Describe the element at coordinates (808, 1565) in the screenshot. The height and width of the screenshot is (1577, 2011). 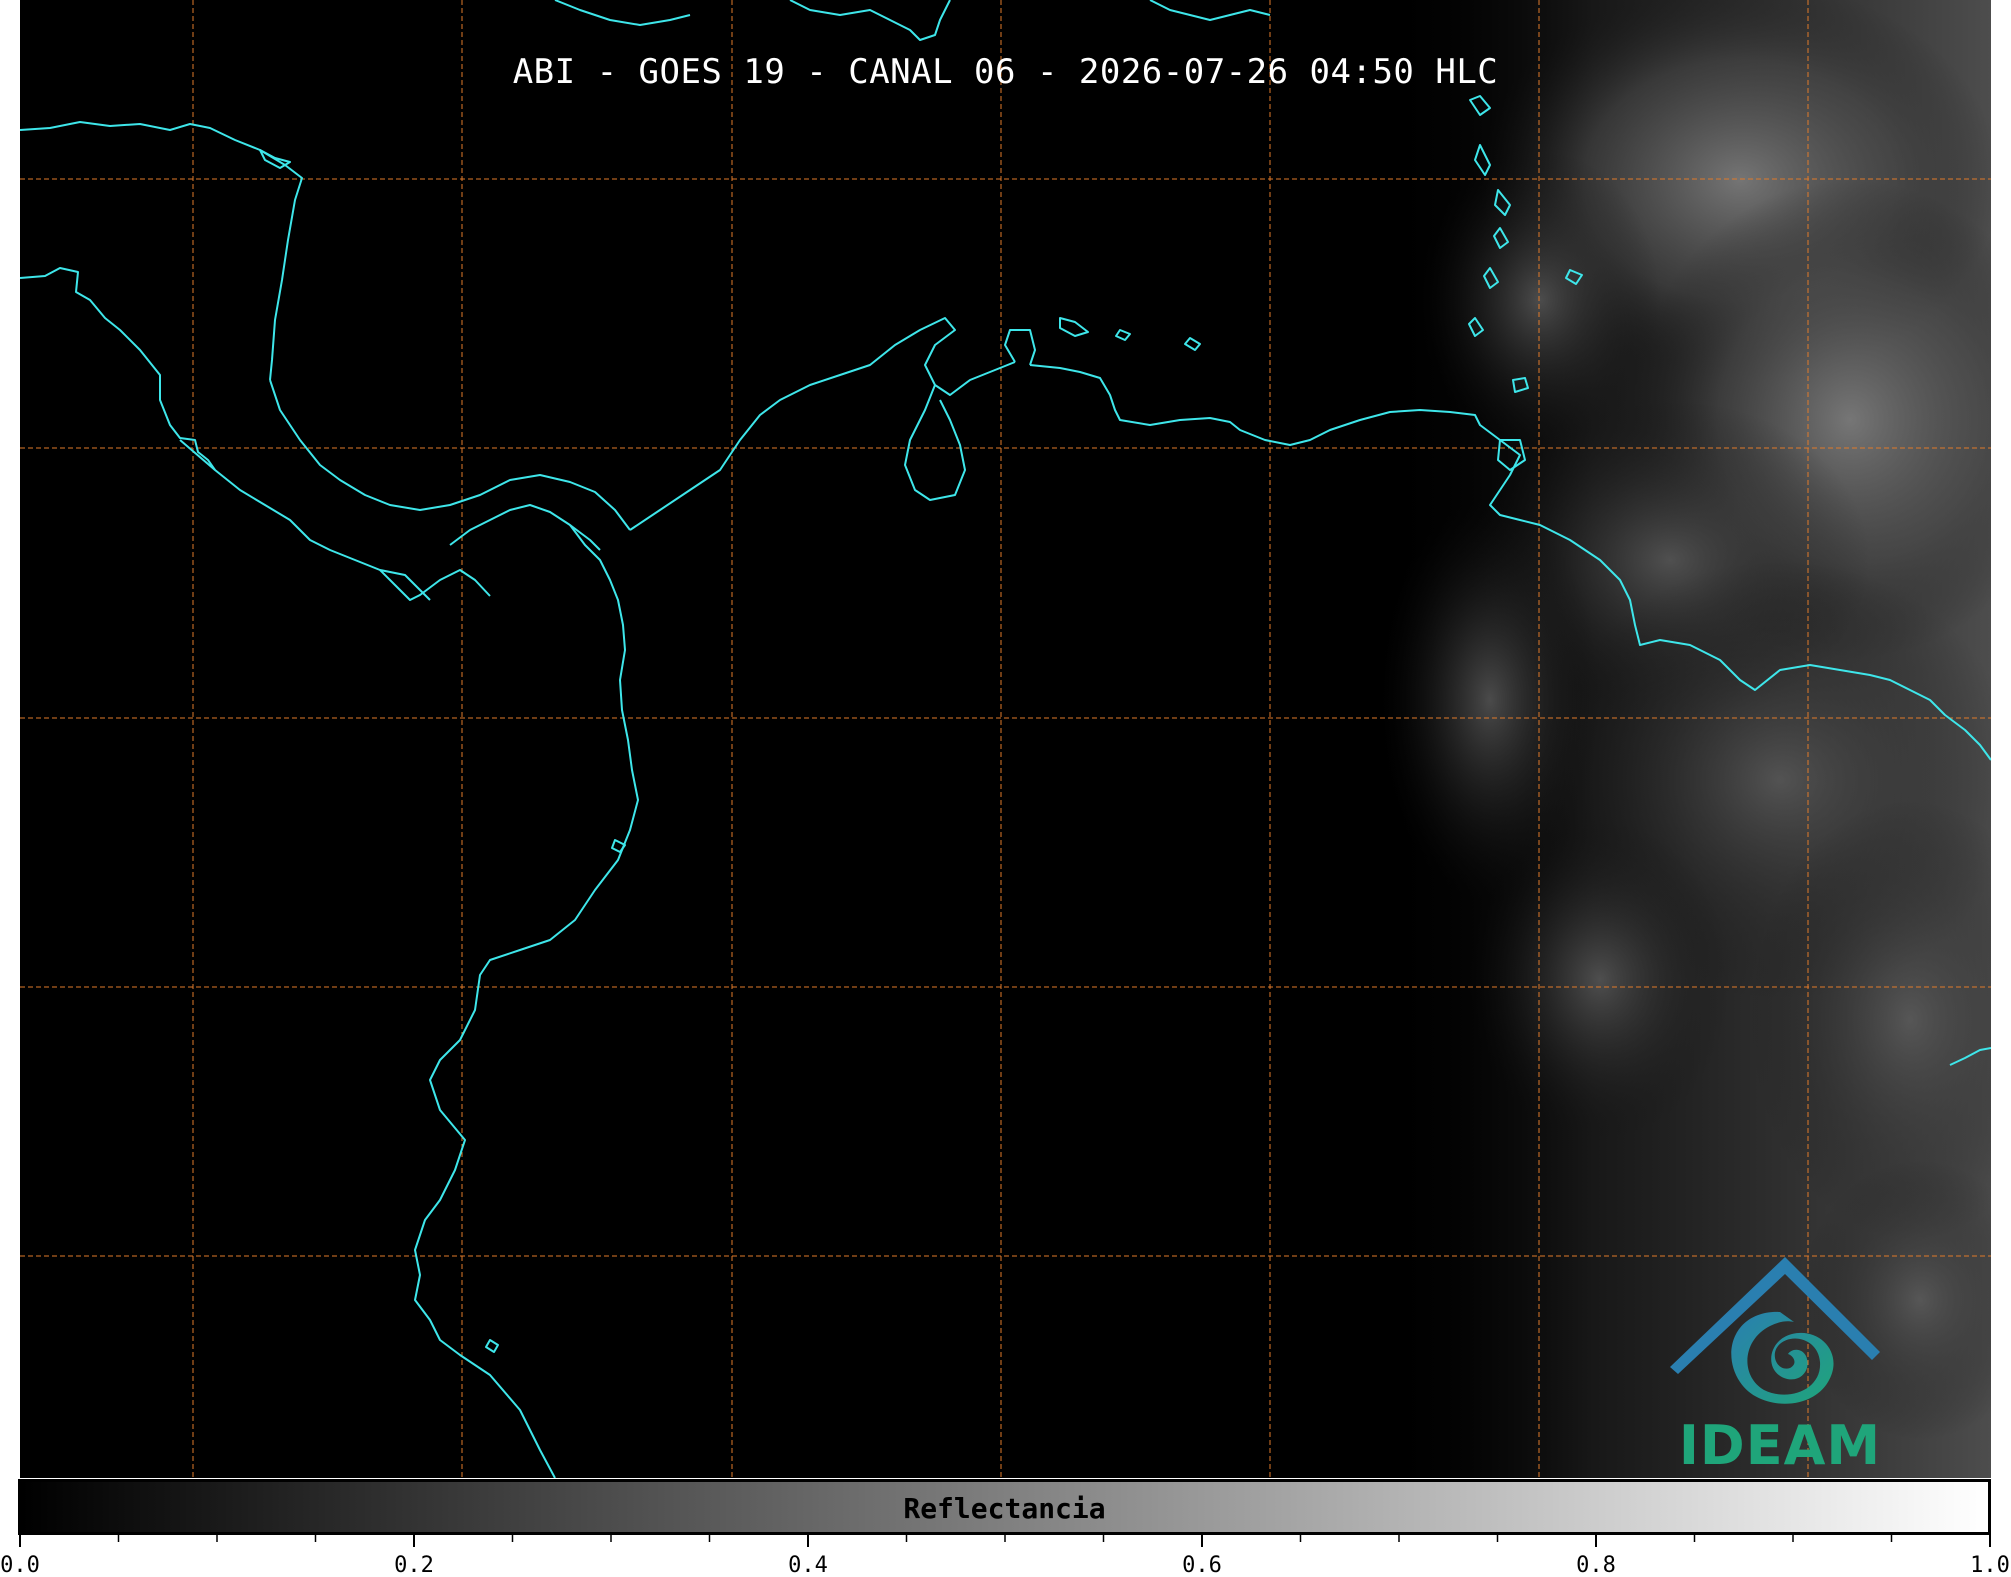
I see `colorbar-tick-label: 0.4` at that location.